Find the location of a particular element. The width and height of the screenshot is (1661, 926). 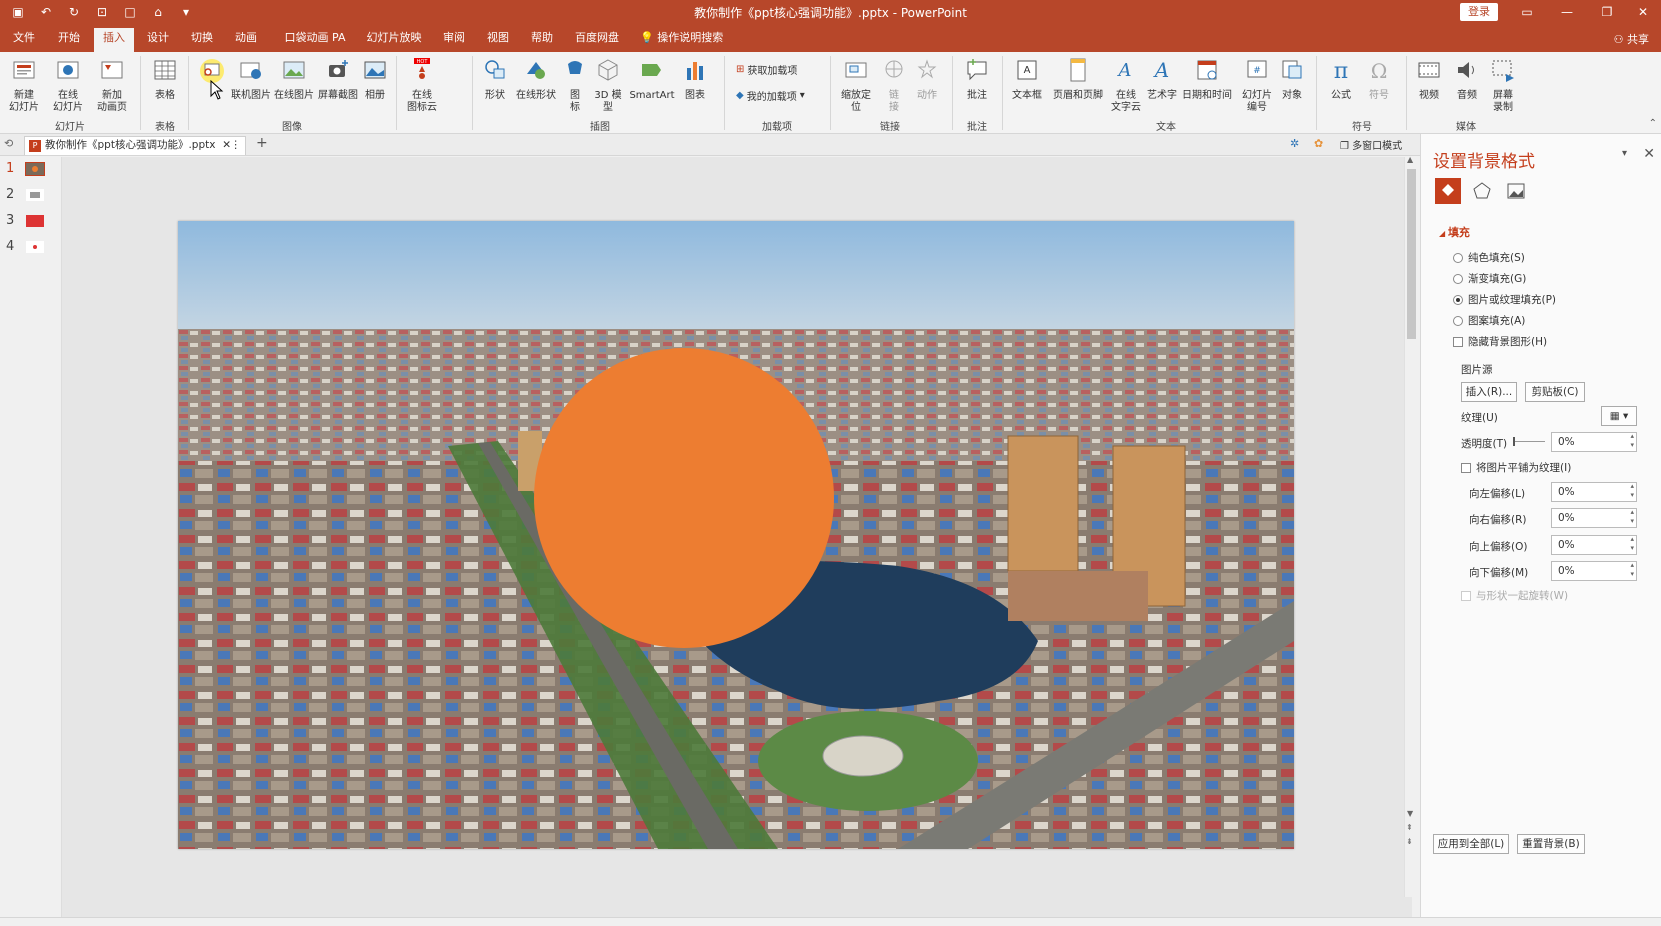

action-button: 动作 is located at coordinates (927, 79).